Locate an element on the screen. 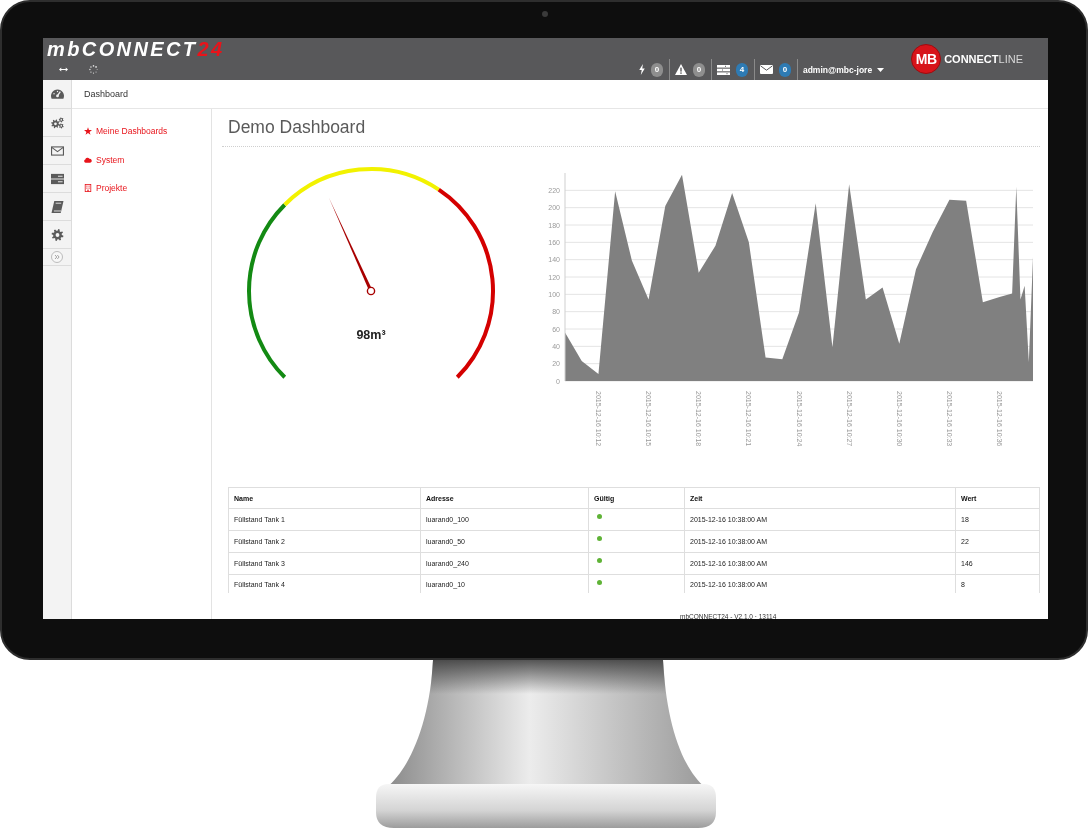 The height and width of the screenshot is (829, 1088). star-icon is located at coordinates (88, 131).